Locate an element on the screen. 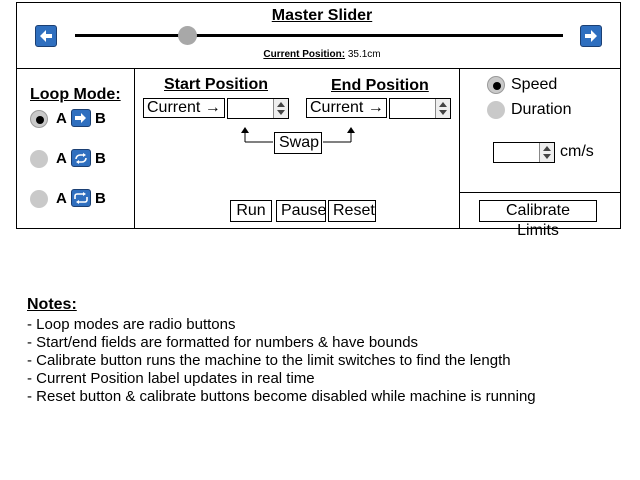 This screenshot has height=480, width=640. end-position-source-select: Current → is located at coordinates (346, 108).